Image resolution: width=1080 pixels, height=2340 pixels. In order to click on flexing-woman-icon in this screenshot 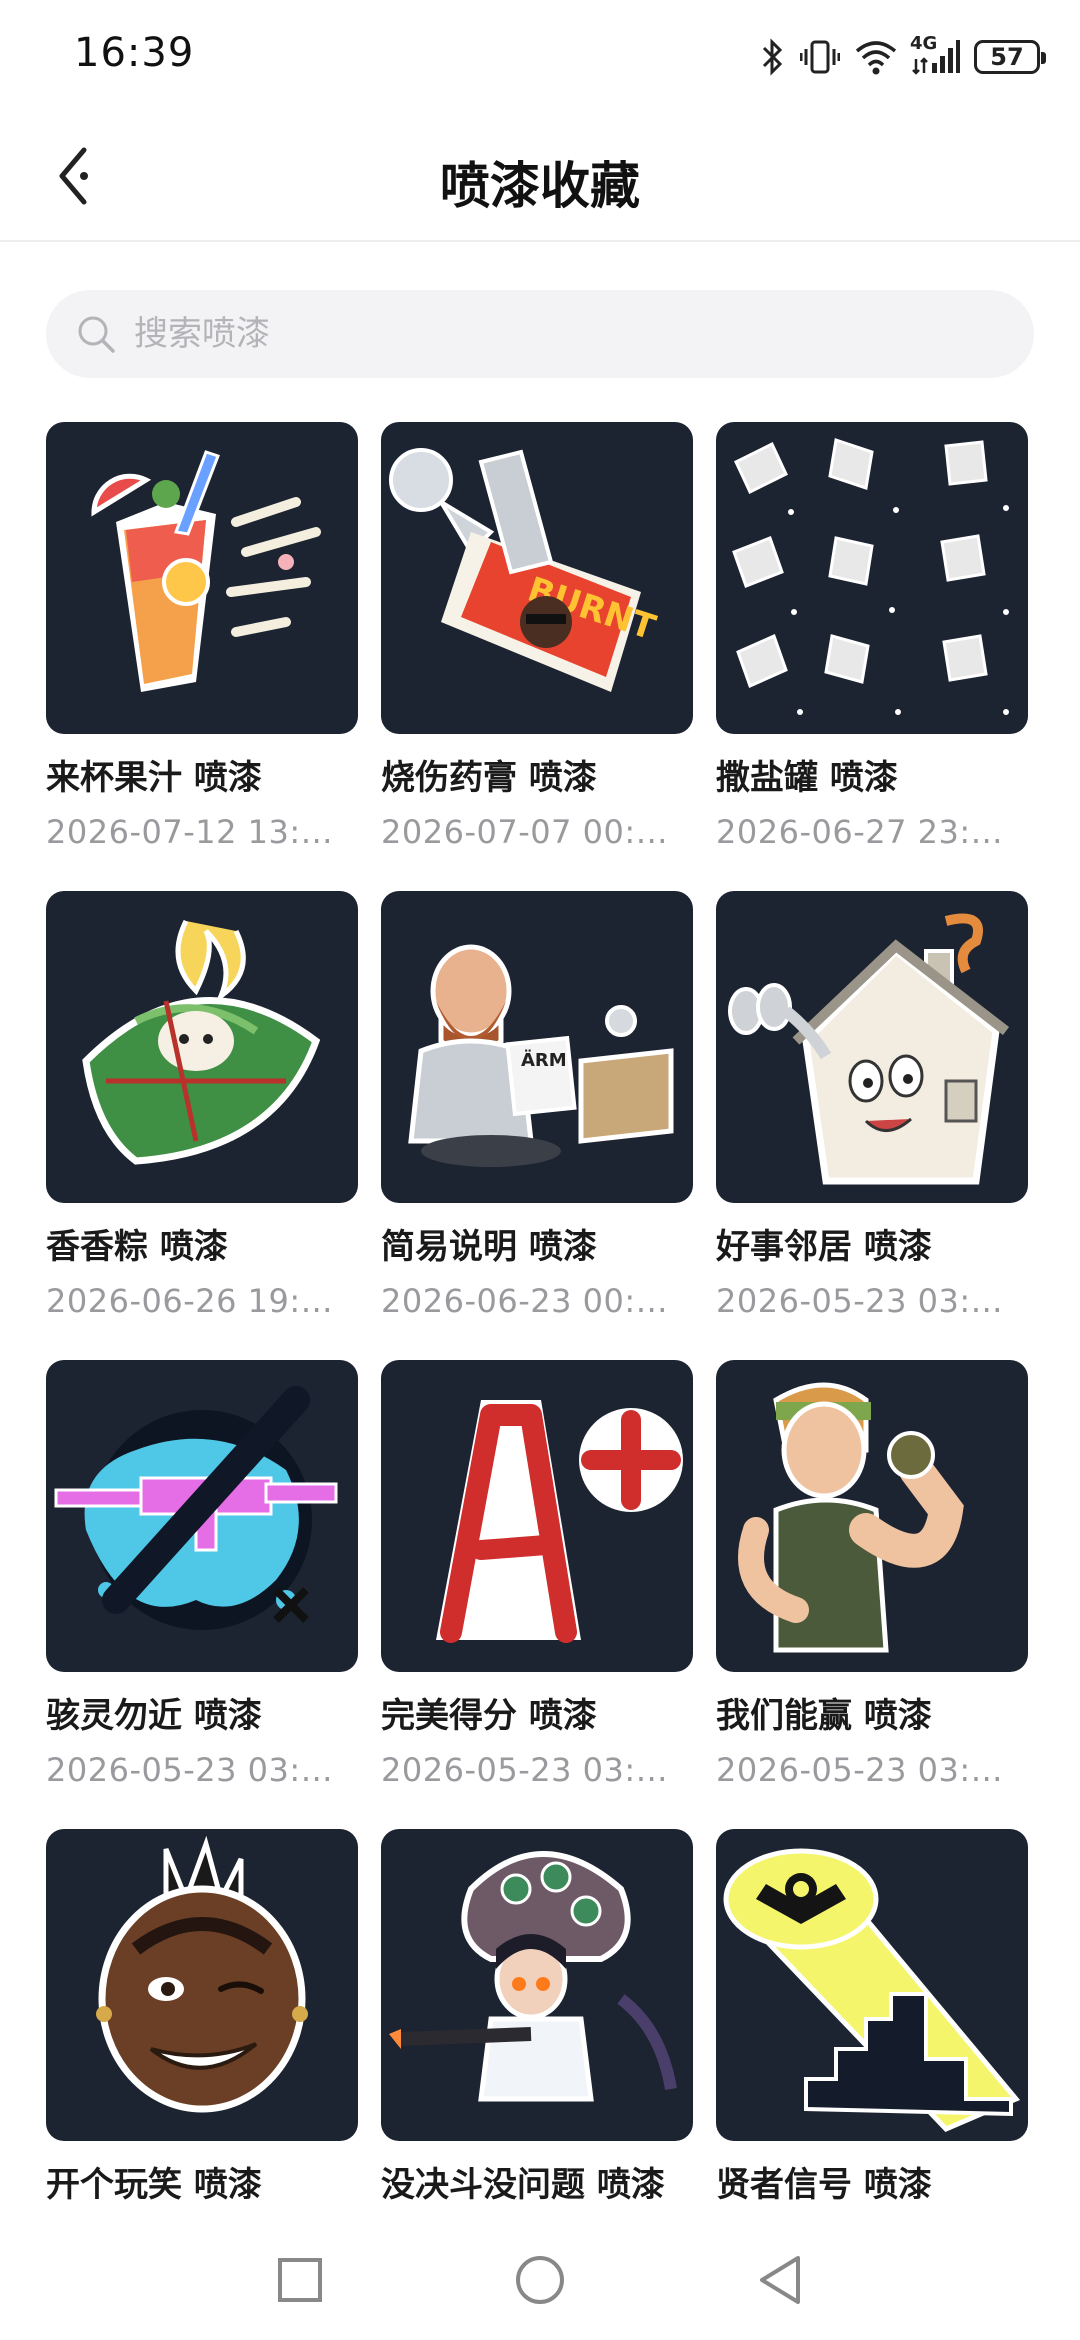, I will do `click(851, 1517)`.